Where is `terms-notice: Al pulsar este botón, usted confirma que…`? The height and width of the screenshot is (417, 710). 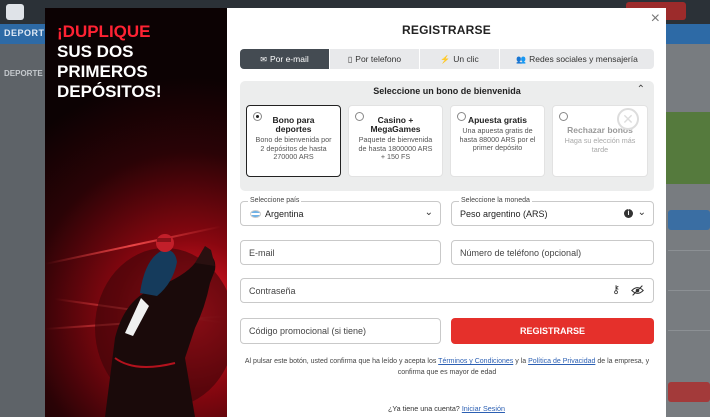 terms-notice: Al pulsar este botón, usted confirma que… is located at coordinates (447, 367).